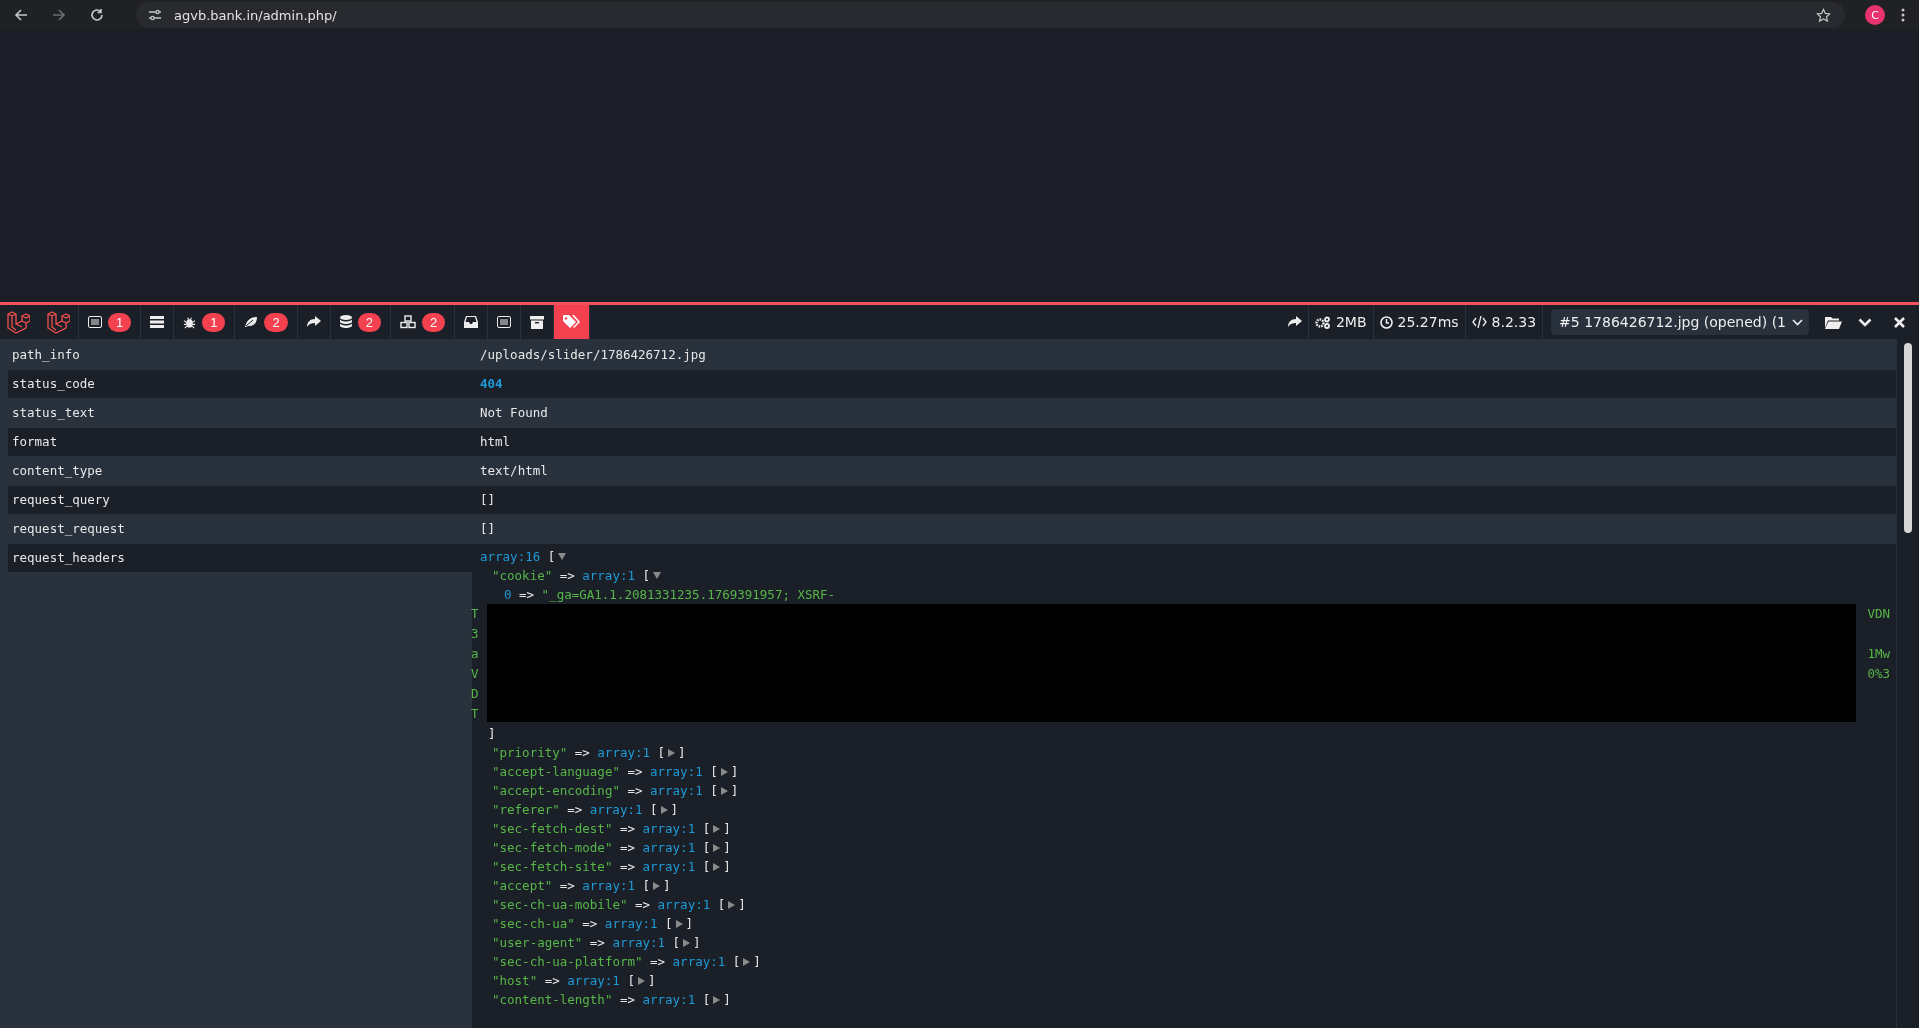  What do you see at coordinates (120, 322) in the screenshot?
I see `count-badge: 1` at bounding box center [120, 322].